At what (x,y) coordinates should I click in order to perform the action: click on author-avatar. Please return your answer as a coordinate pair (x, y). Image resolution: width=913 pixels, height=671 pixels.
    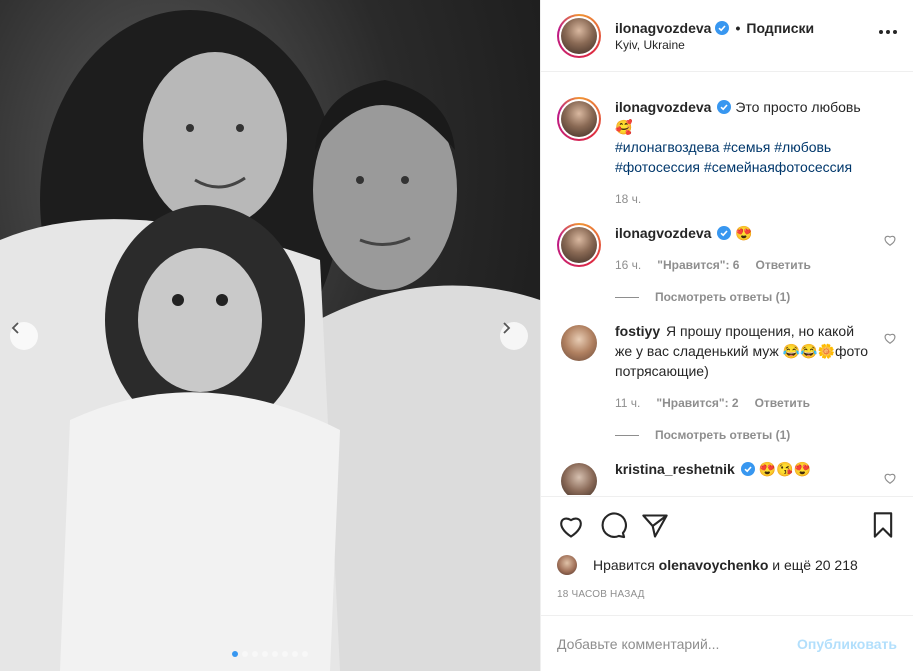
    Looking at the image, I should click on (579, 35).